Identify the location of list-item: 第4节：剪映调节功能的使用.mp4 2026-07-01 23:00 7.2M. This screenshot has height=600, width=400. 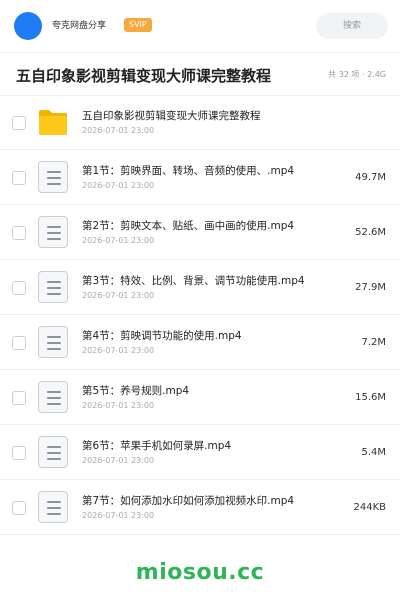
(200, 343).